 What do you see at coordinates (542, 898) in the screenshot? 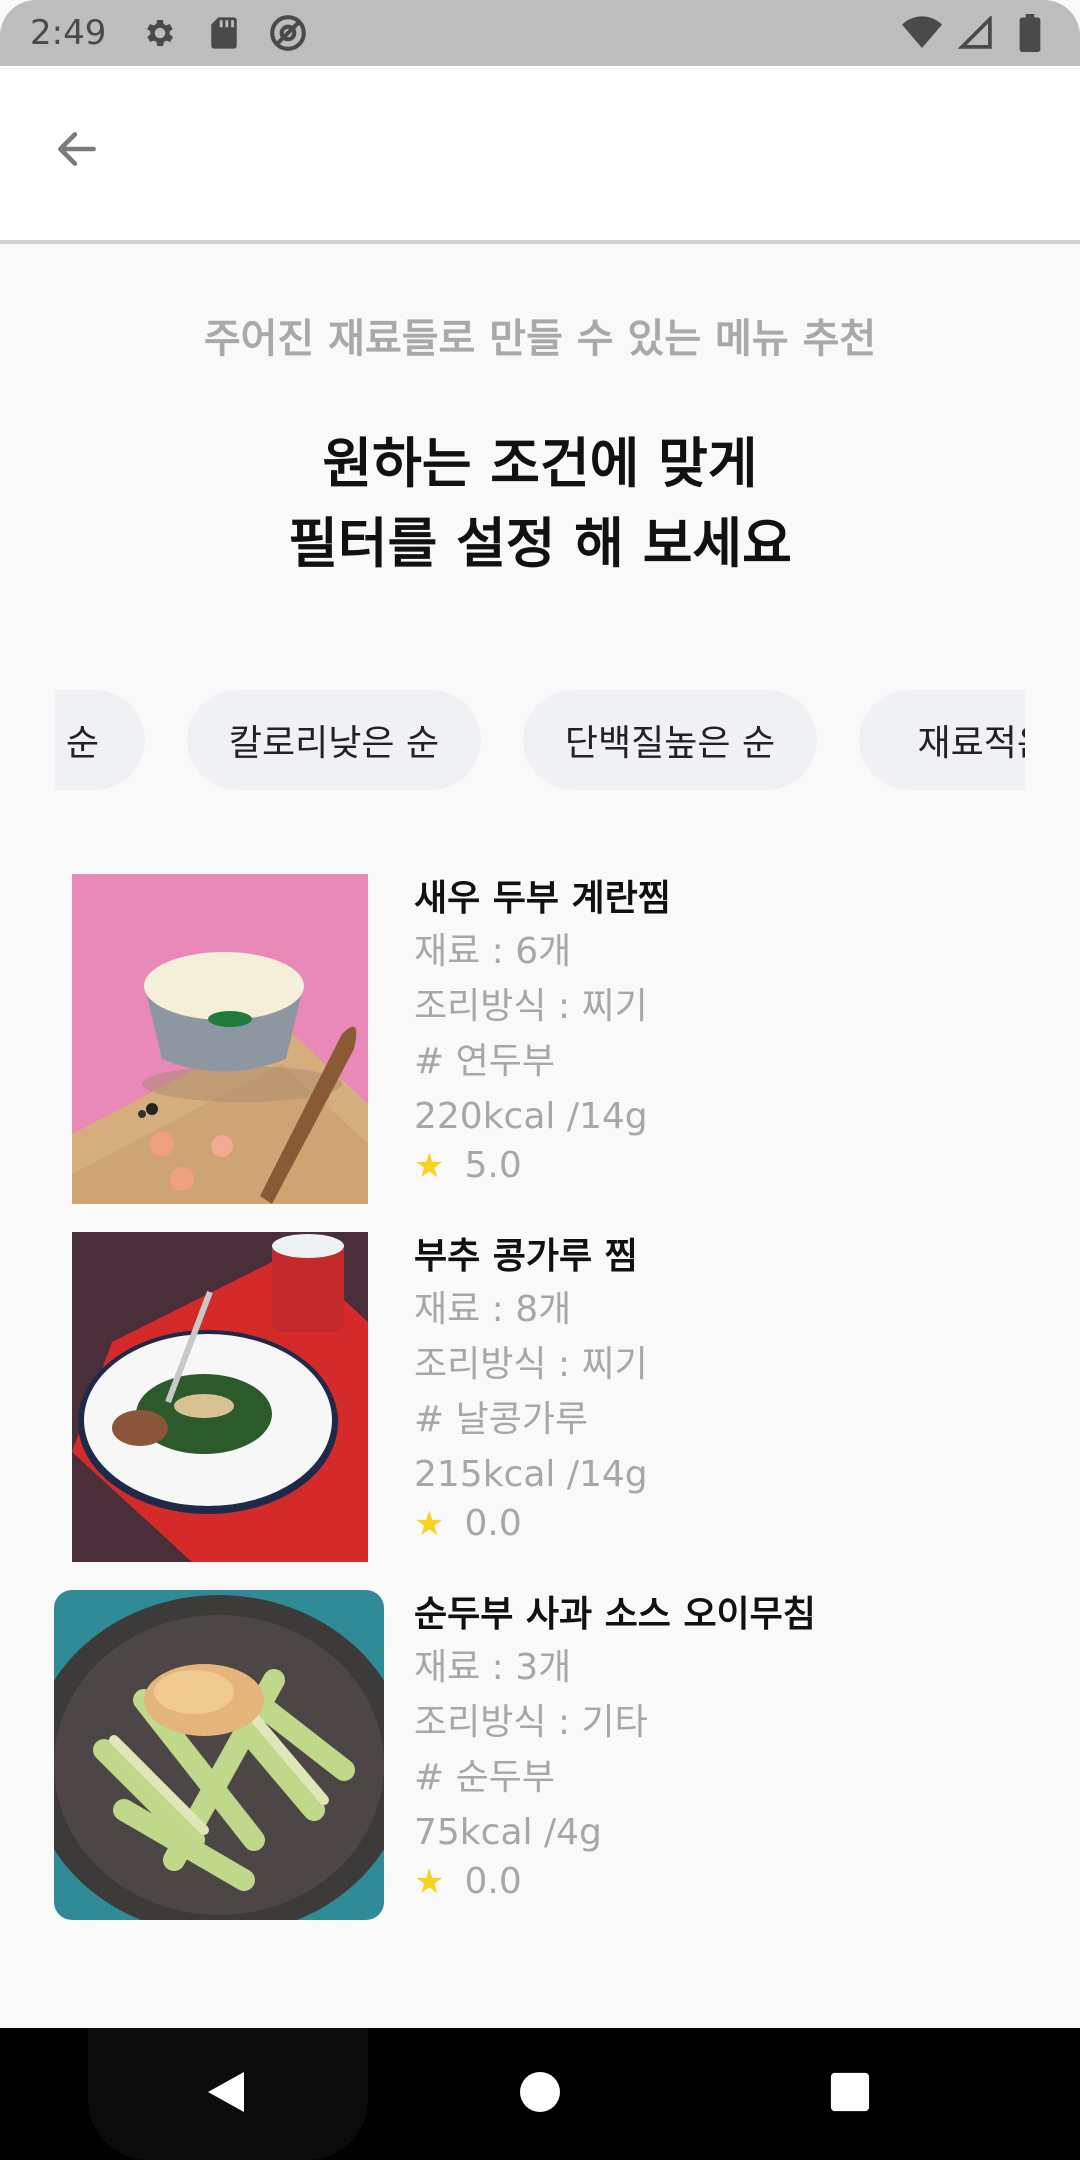
I see `recipe-title: 새우 두부 계란찜` at bounding box center [542, 898].